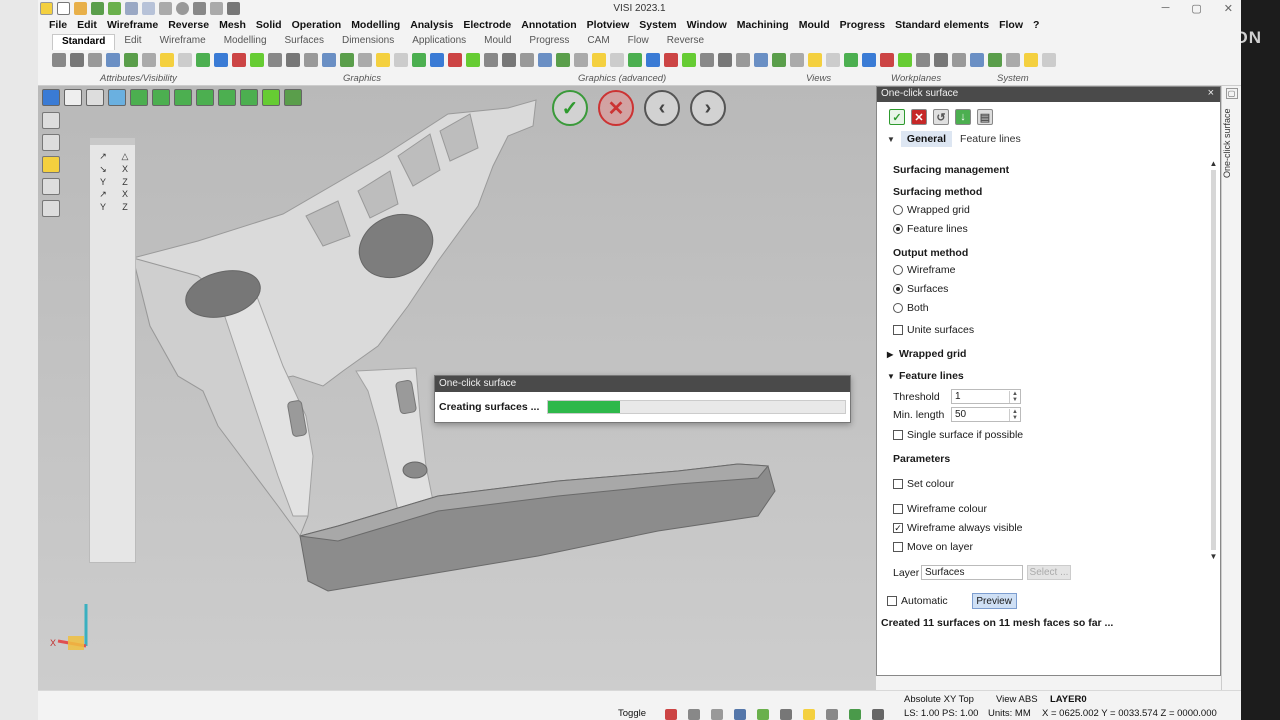  Describe the element at coordinates (293, 97) in the screenshot. I see `view-filter-icon` at that location.